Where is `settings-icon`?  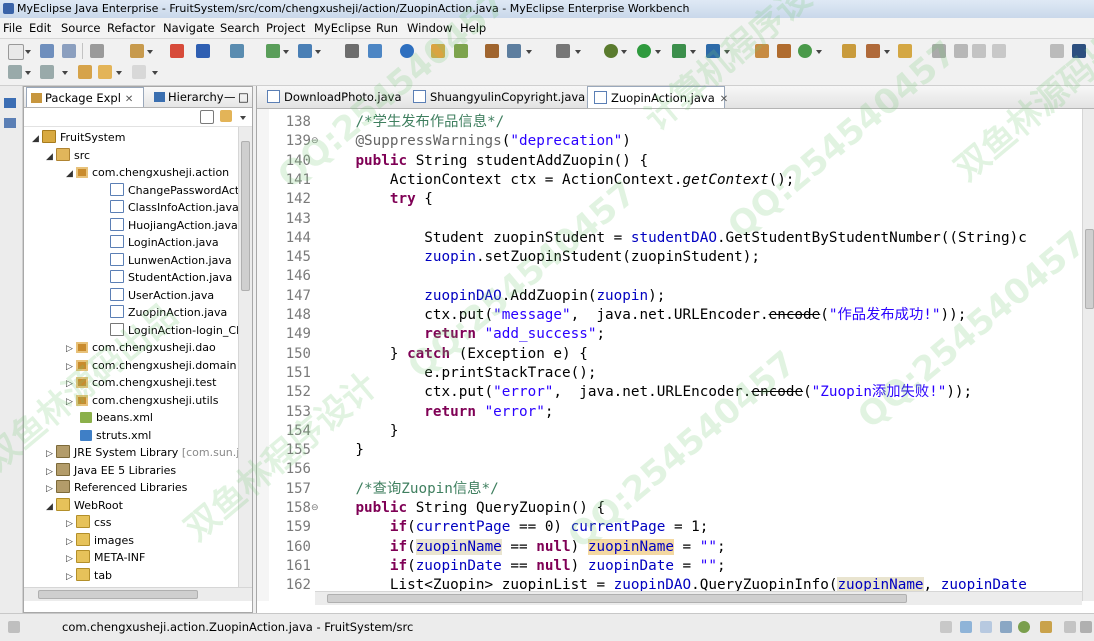
settings-icon is located at coordinates (514, 51).